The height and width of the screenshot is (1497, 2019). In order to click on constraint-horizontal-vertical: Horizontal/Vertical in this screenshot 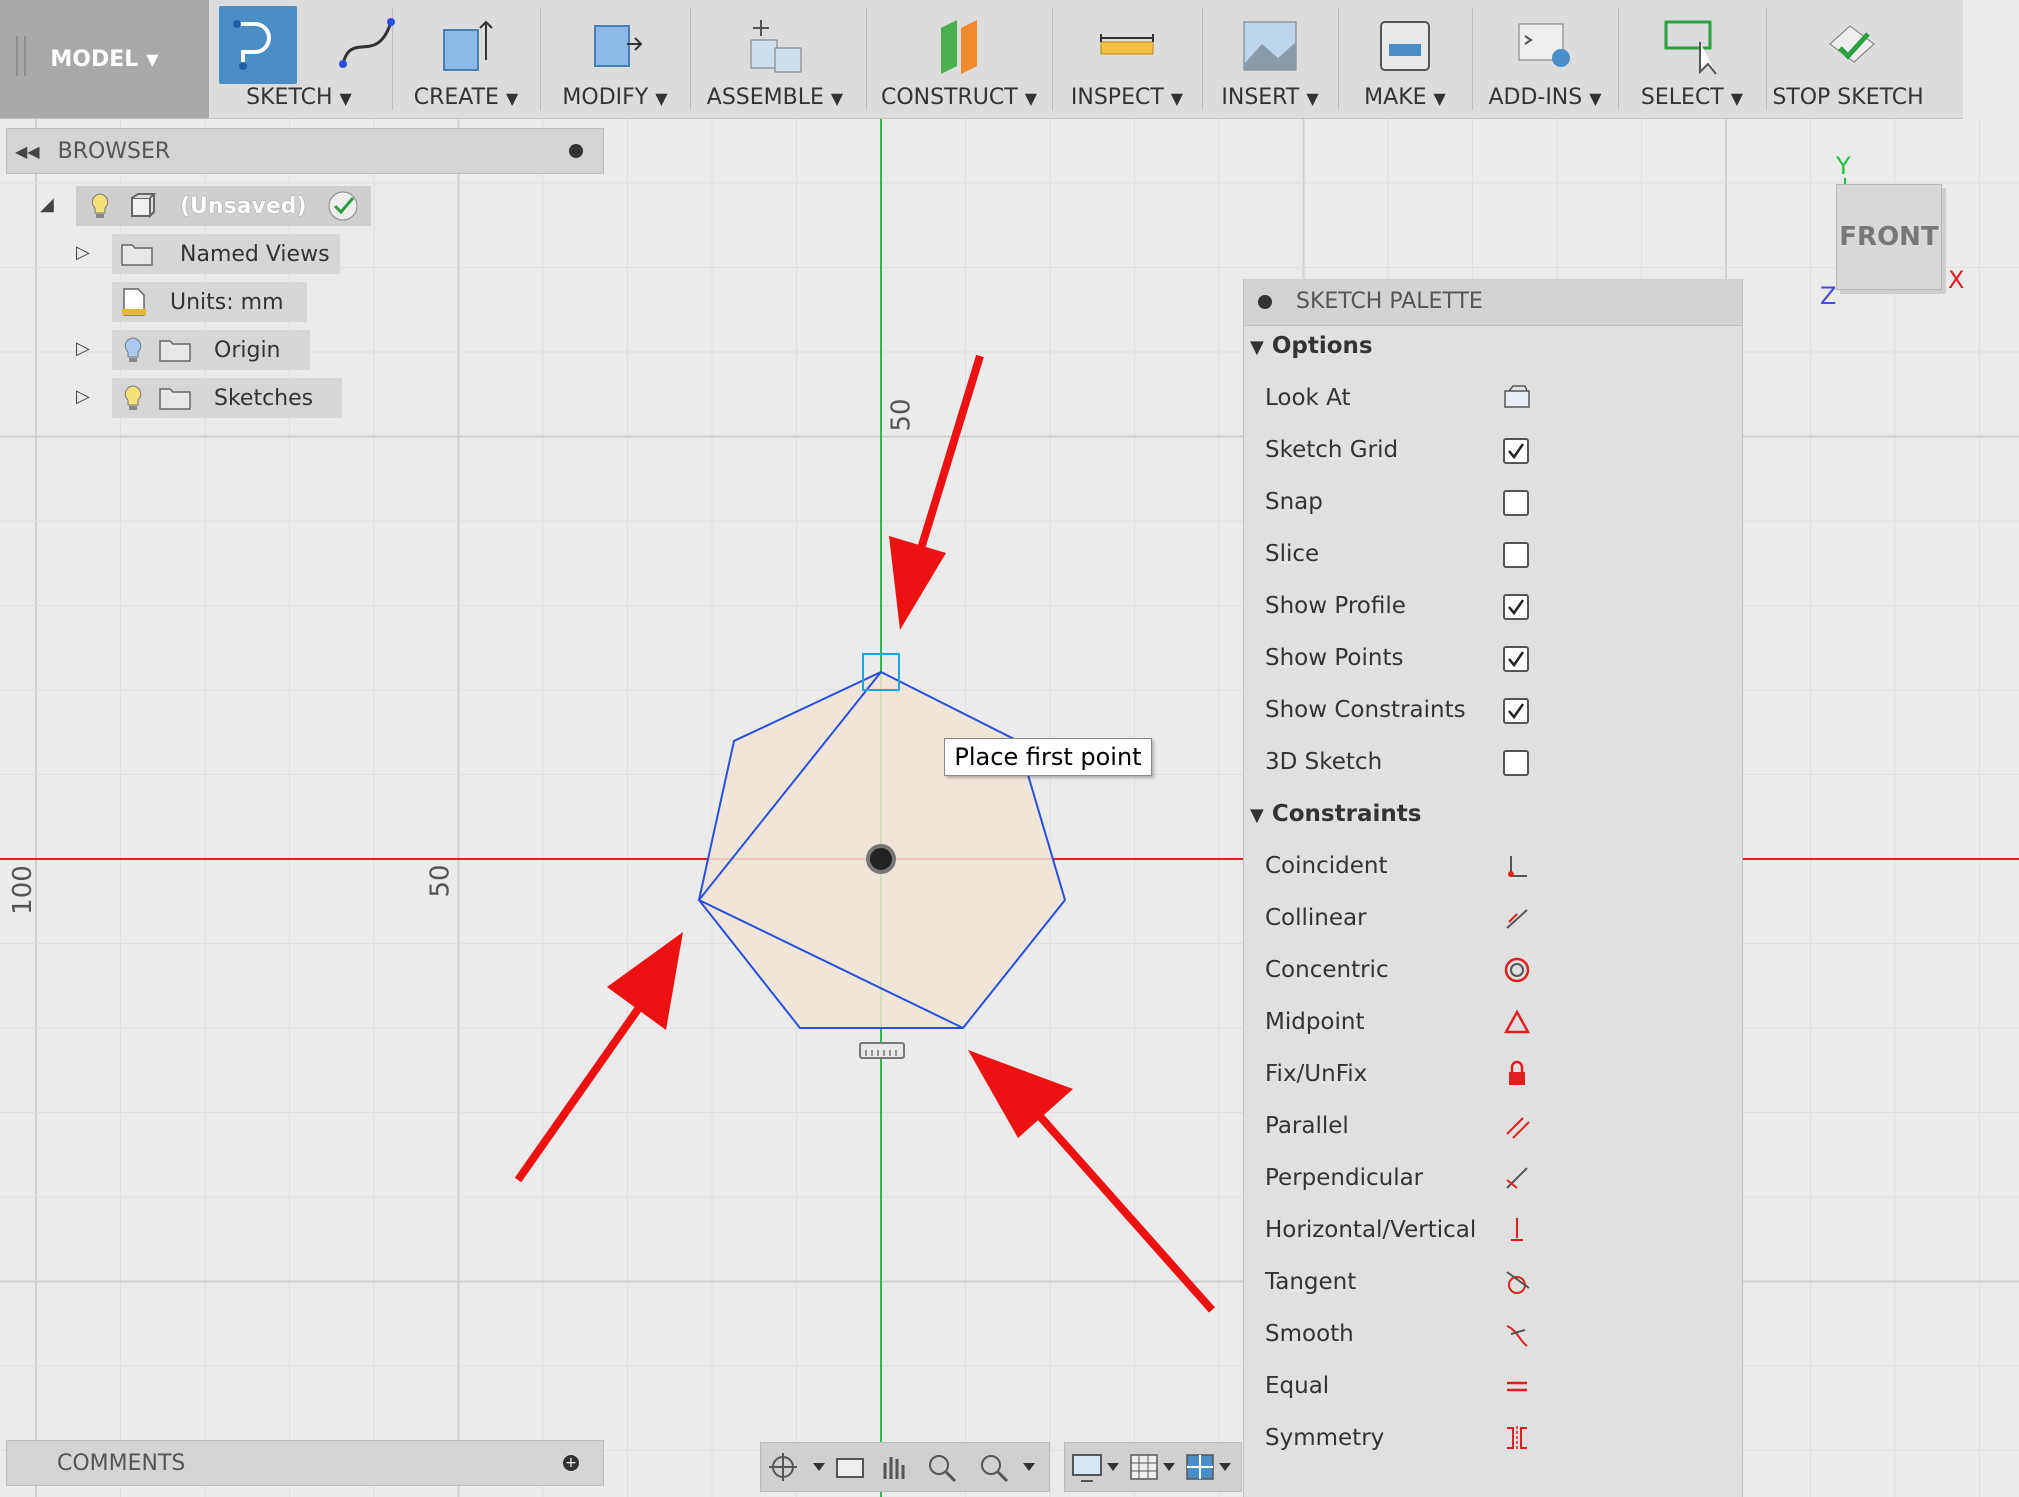, I will do `click(1370, 1230)`.